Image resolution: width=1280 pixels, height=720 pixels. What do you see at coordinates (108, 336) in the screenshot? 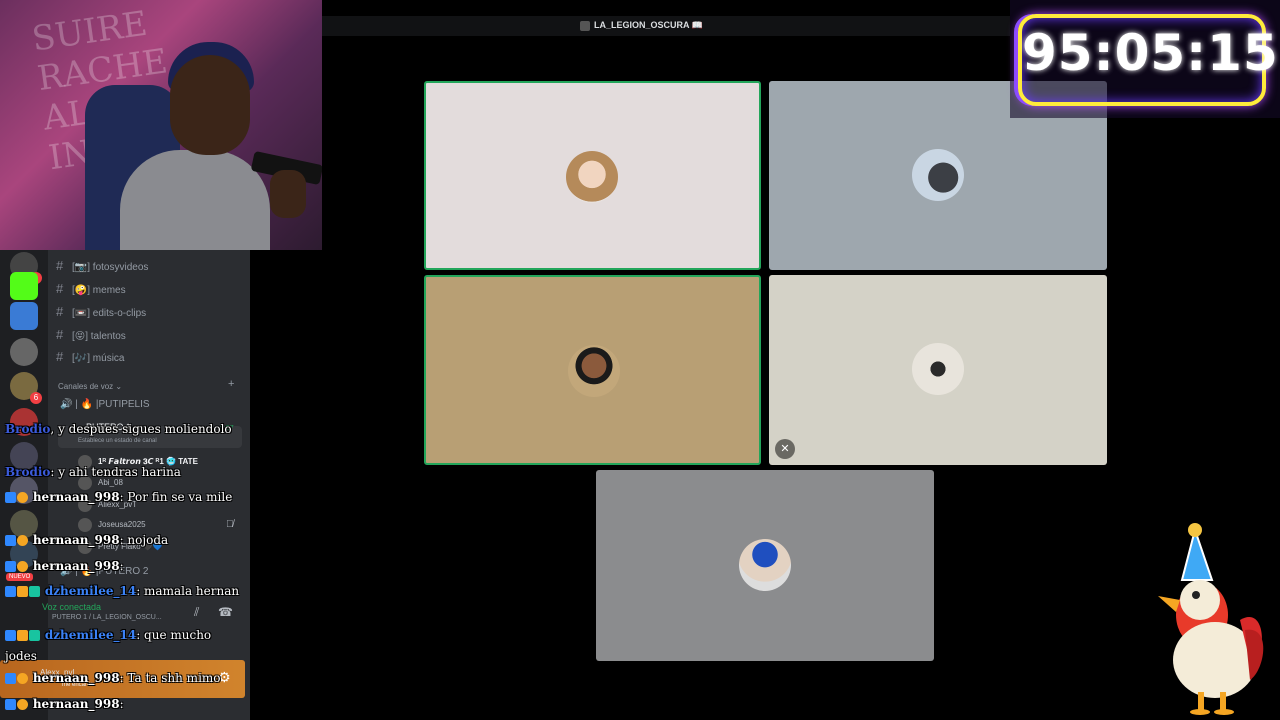
I see `channel-label: talentos` at bounding box center [108, 336].